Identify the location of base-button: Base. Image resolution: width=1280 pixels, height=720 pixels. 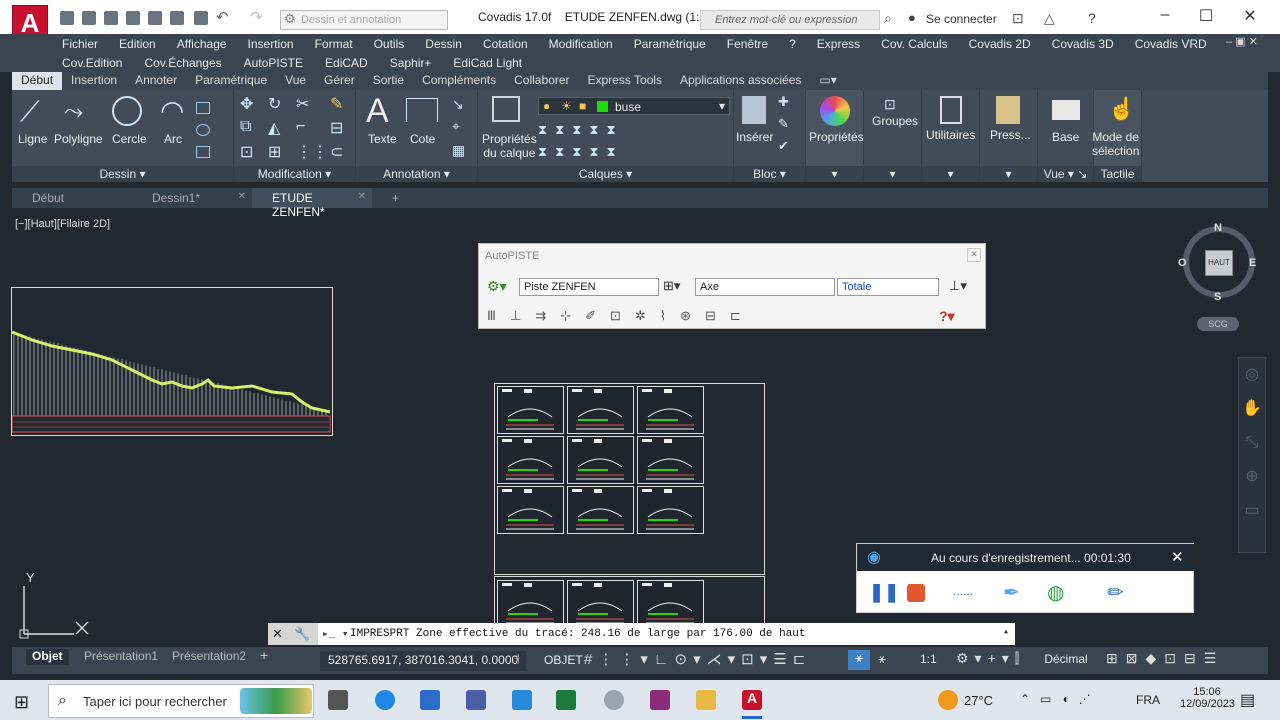
(1065, 137).